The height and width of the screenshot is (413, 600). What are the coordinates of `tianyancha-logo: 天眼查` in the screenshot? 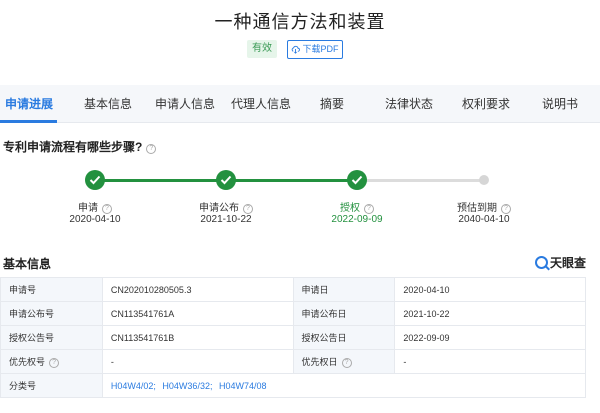 It's located at (560, 262).